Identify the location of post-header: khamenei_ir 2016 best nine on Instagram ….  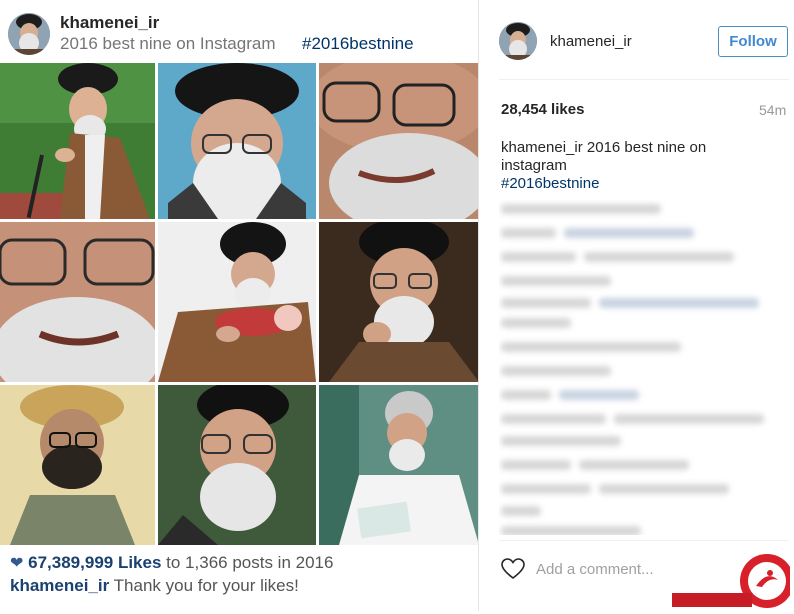
(239, 31).